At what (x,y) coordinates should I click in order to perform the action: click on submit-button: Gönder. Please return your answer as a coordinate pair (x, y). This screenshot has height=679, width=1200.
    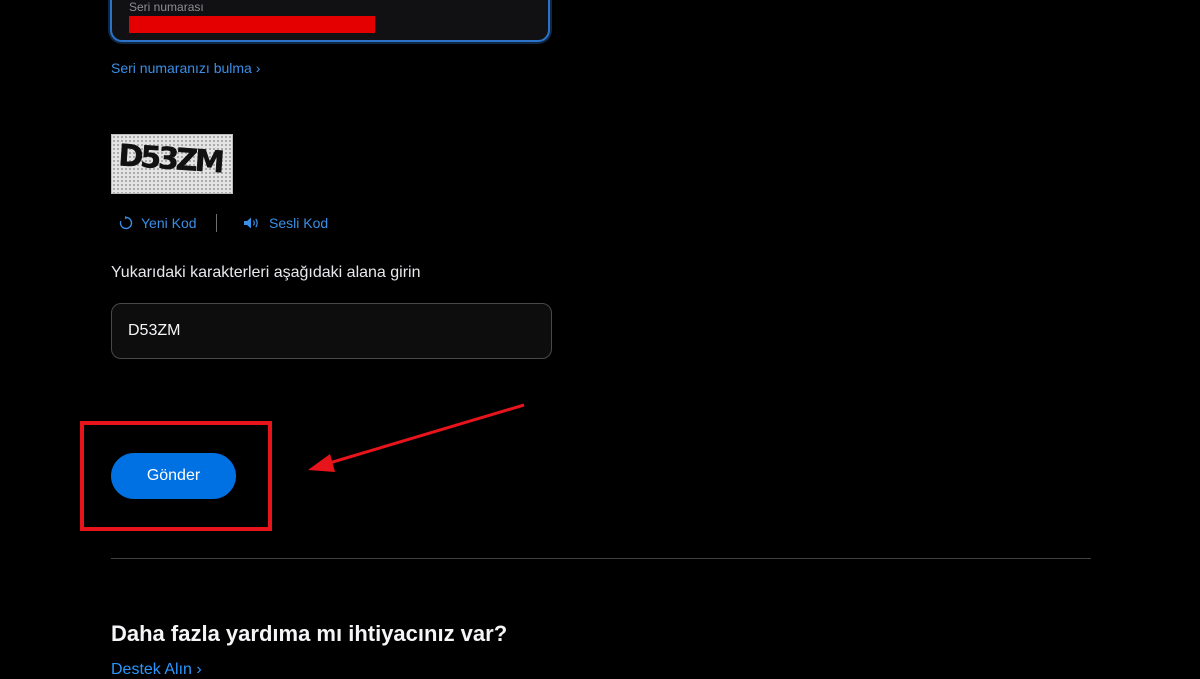
    Looking at the image, I should click on (173, 476).